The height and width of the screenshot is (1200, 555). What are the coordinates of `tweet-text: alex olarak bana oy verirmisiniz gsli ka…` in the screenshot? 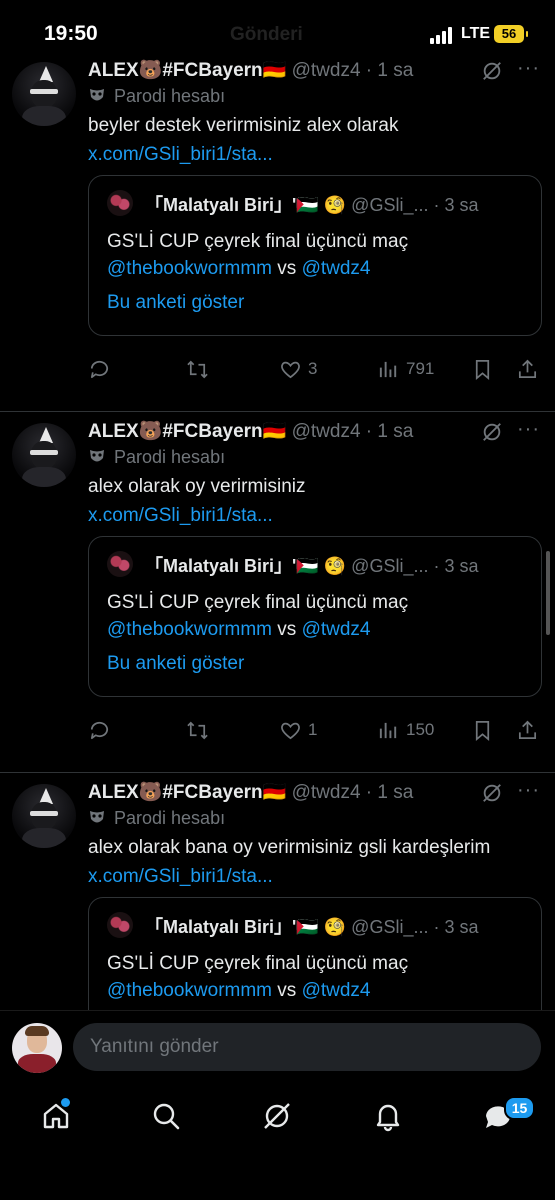 It's located at (289, 847).